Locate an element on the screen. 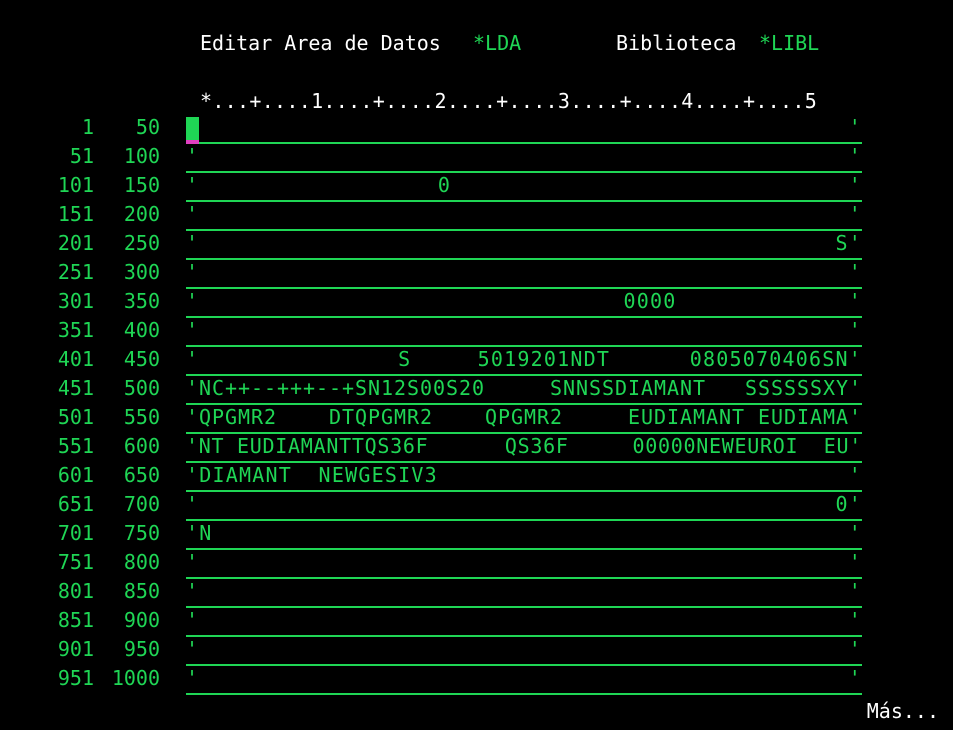  data-input-field: 'DIAMANT NEWGESIV3 ' is located at coordinates (524, 477).